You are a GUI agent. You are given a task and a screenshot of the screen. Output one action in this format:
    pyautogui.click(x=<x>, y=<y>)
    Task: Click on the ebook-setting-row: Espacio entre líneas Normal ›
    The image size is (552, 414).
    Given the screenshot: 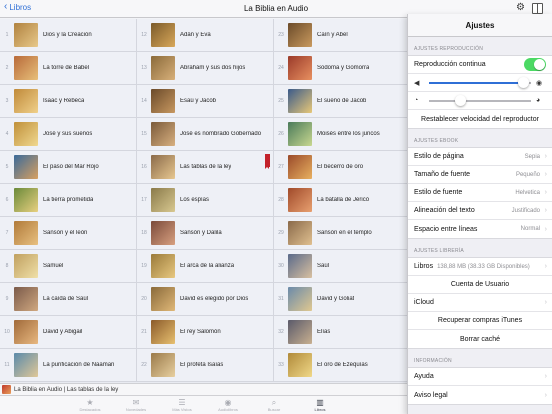 What is the action you would take?
    pyautogui.click(x=480, y=229)
    